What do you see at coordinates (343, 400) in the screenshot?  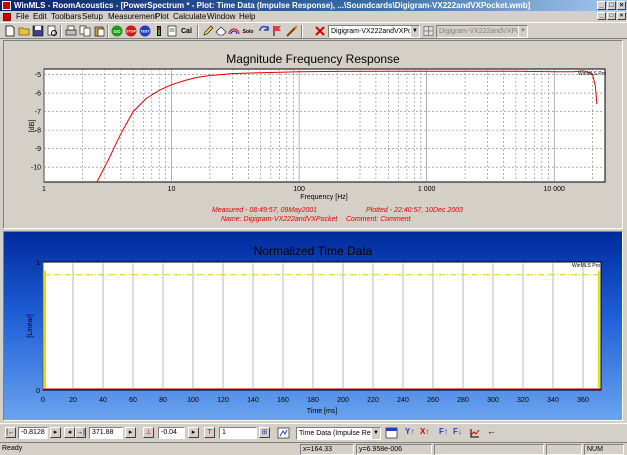 I see `x-tick-label: 200` at bounding box center [343, 400].